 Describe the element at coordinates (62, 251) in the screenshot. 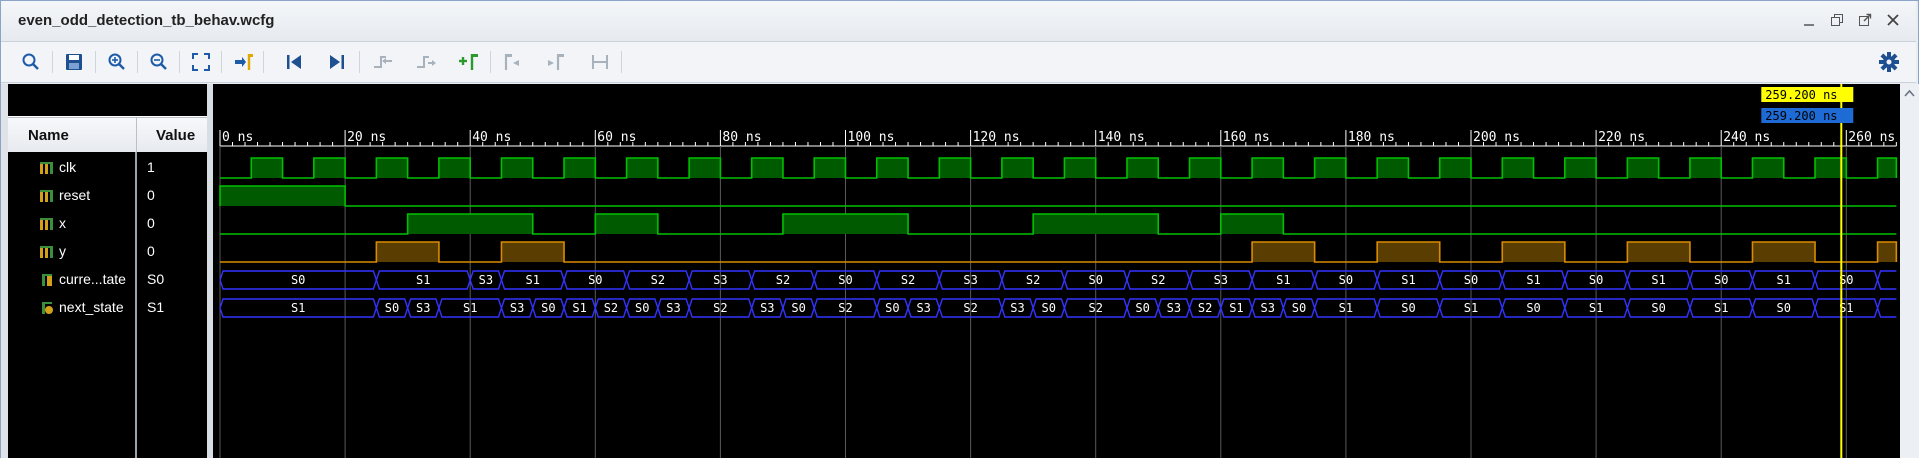

I see `signal-name: y` at that location.